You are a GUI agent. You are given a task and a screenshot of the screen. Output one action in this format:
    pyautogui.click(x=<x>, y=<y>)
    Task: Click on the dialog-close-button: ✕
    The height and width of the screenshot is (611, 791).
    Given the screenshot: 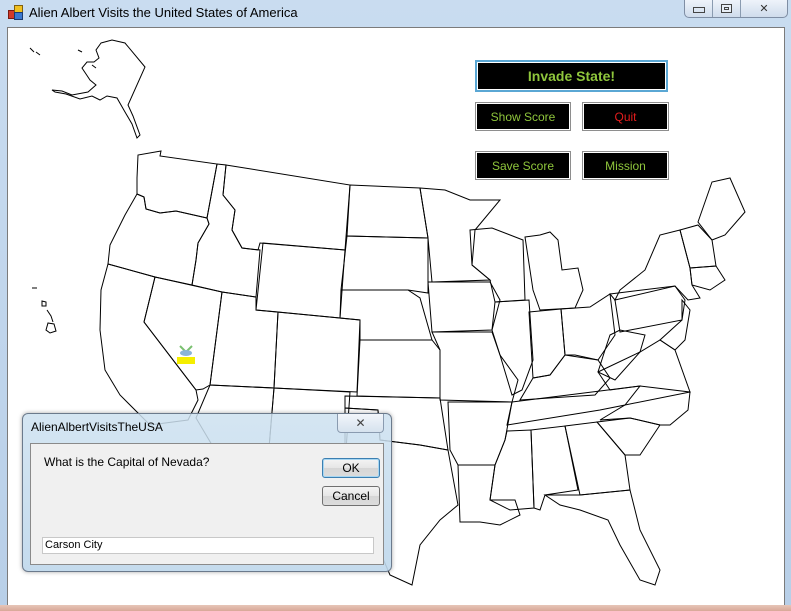 What is the action you would take?
    pyautogui.click(x=360, y=423)
    